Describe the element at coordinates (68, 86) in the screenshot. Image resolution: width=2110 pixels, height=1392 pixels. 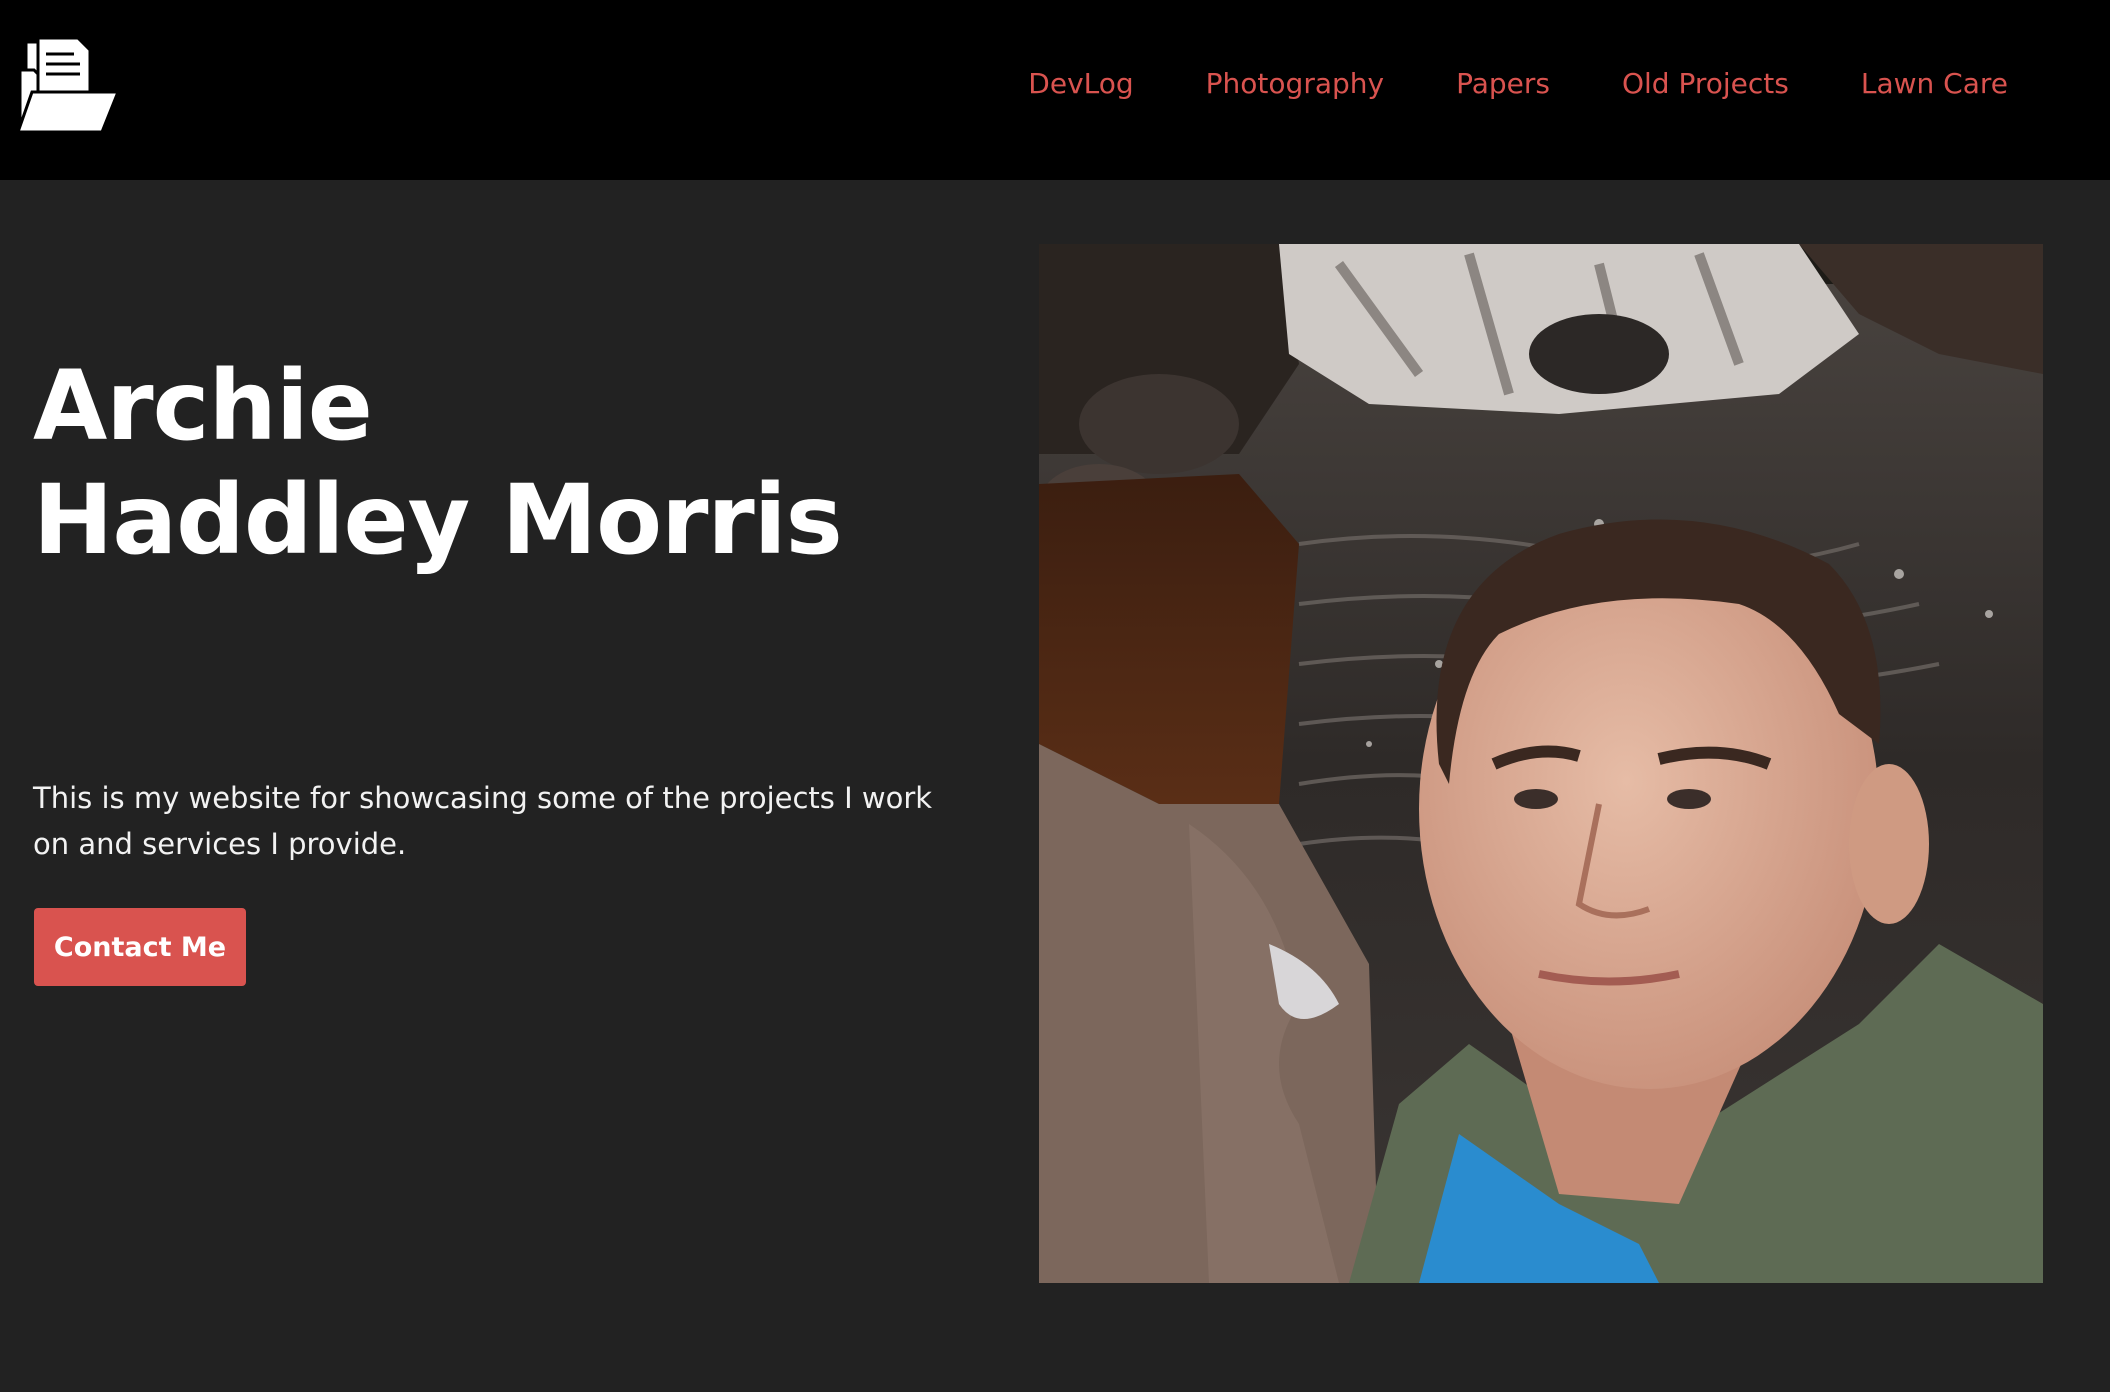
I see `folder-document-icon` at that location.